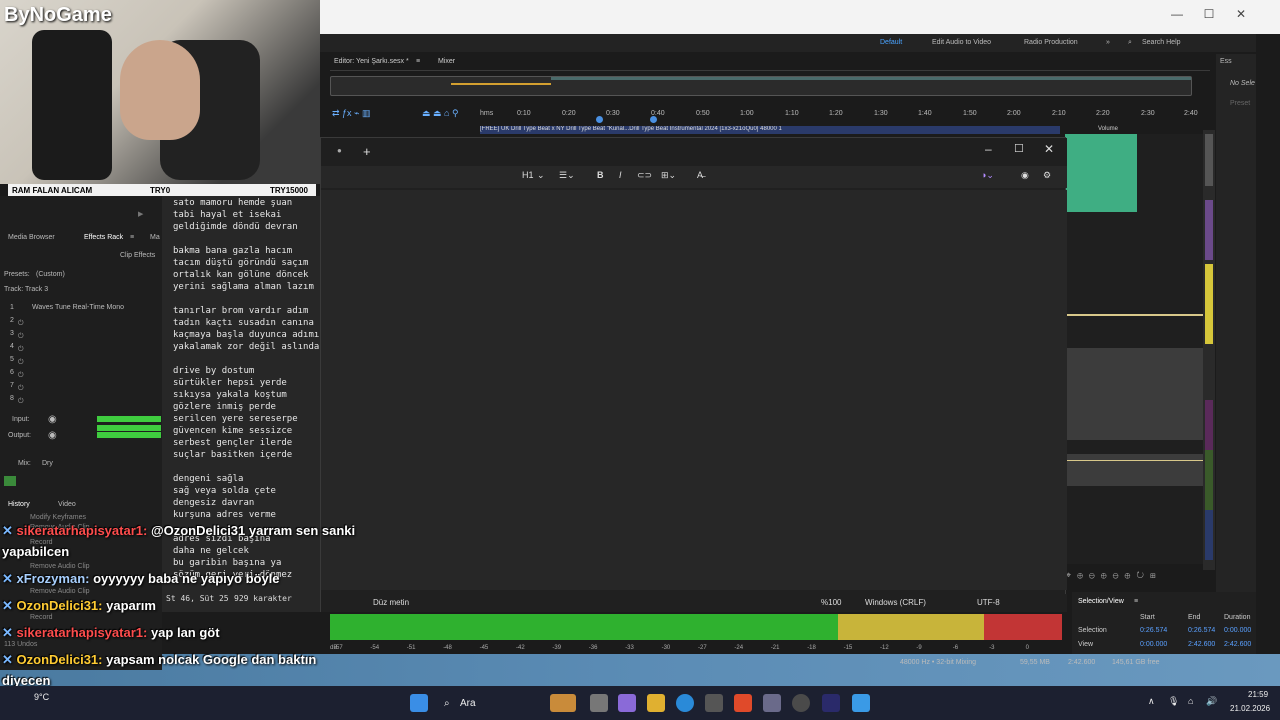  Describe the element at coordinates (132, 237) in the screenshot. I see `tab-menu-icon: ≡` at that location.